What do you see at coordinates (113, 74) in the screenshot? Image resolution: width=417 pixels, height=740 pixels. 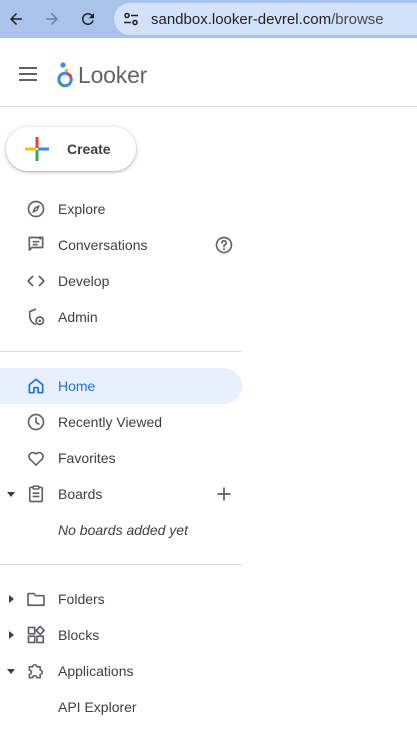 I see `brand-name: Looker` at bounding box center [113, 74].